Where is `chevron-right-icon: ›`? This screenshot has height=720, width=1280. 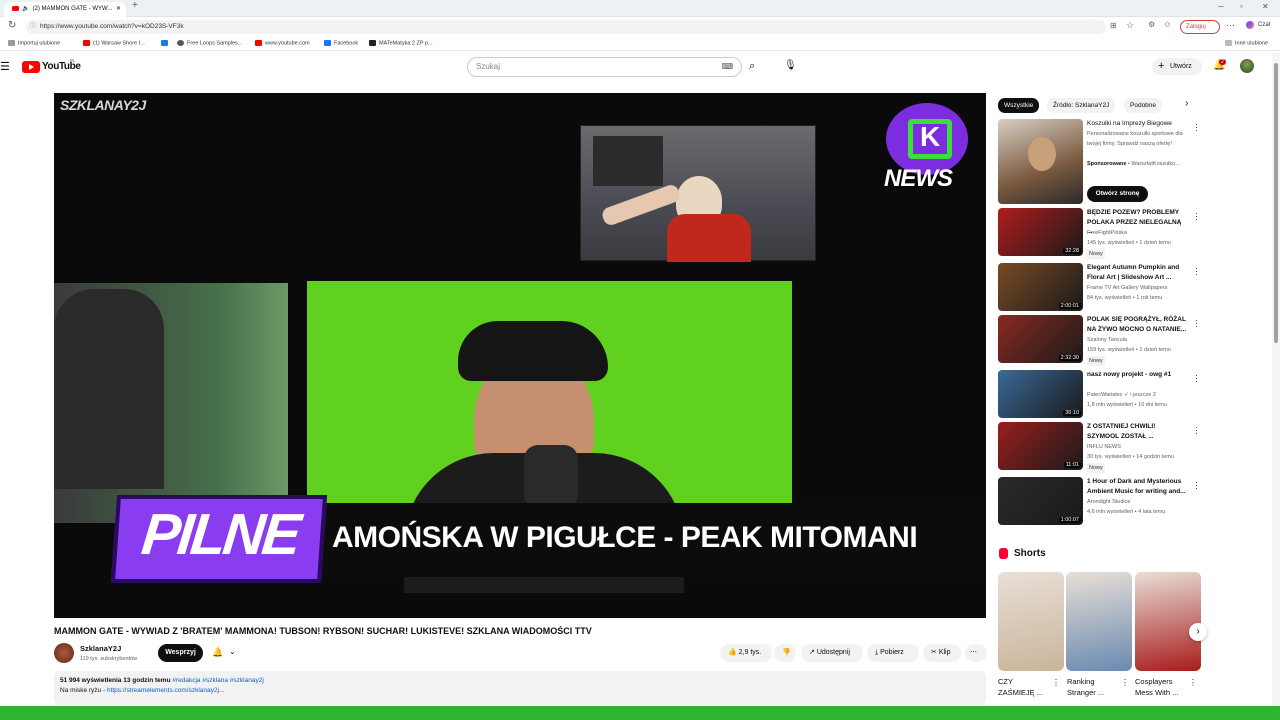
chevron-right-icon: › is located at coordinates (1186, 103).